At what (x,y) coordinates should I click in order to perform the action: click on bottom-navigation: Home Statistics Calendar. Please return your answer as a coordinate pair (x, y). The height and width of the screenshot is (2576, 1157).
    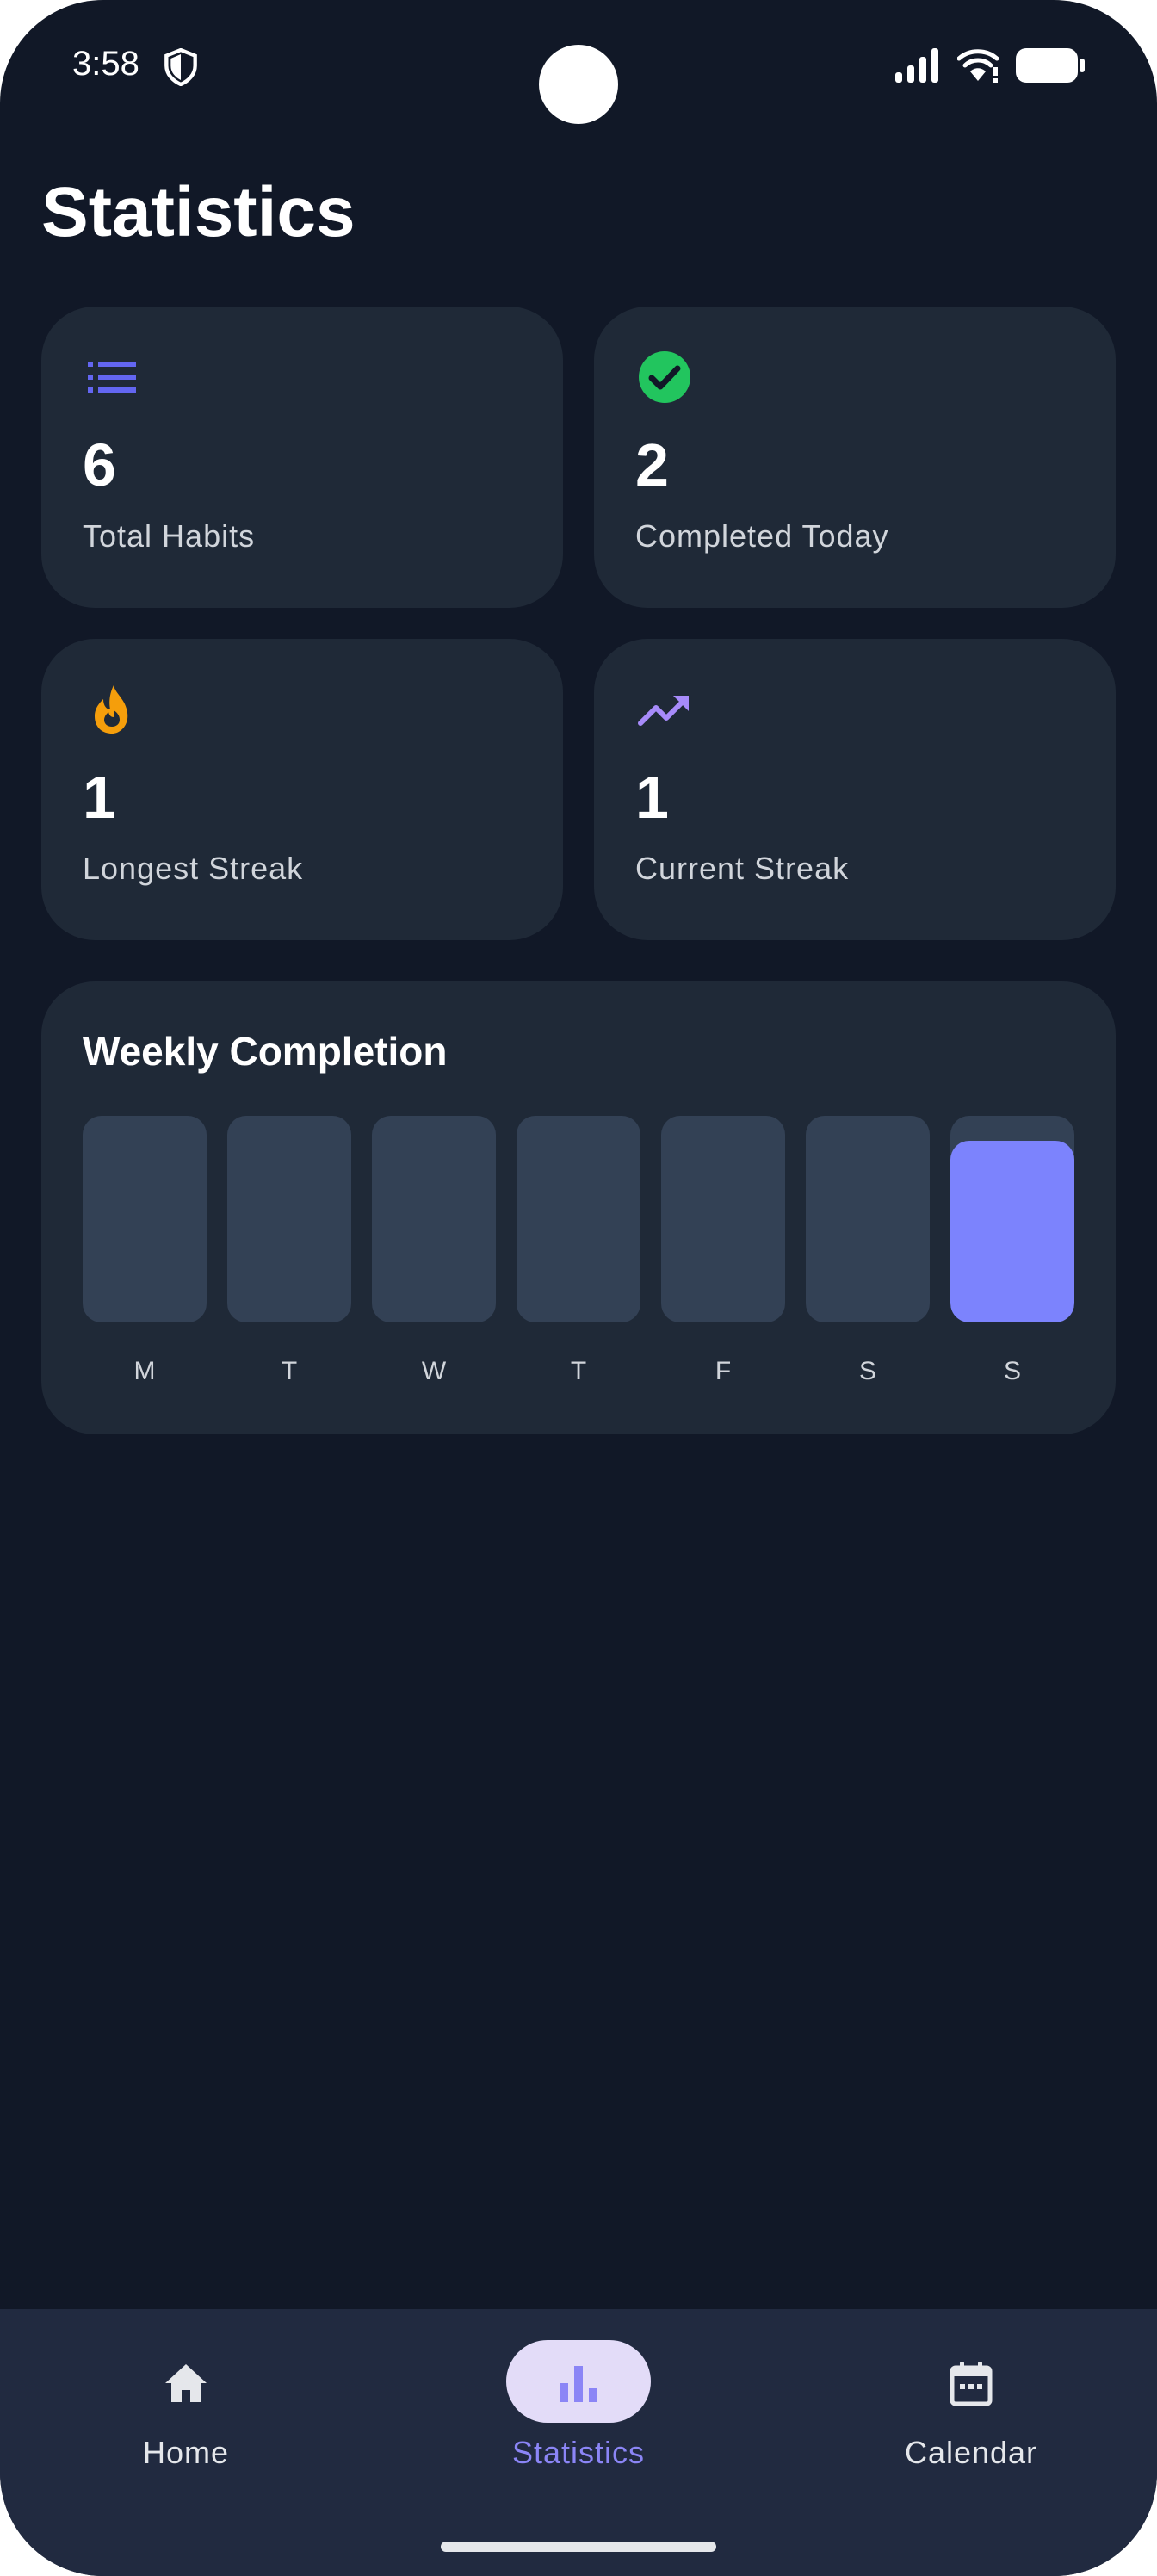
    Looking at the image, I should click on (579, 2442).